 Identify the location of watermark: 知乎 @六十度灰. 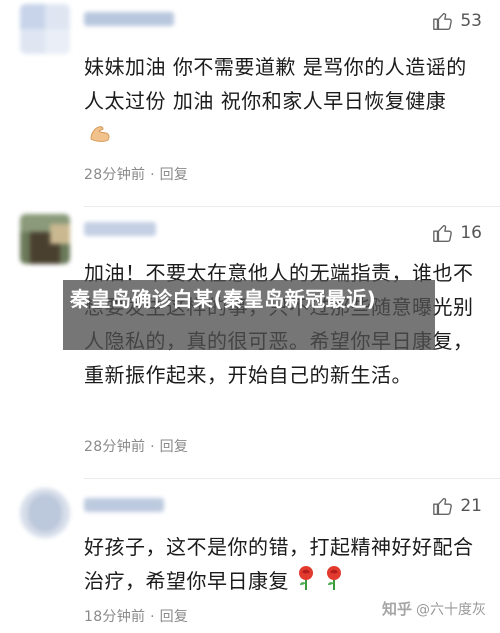
(434, 608).